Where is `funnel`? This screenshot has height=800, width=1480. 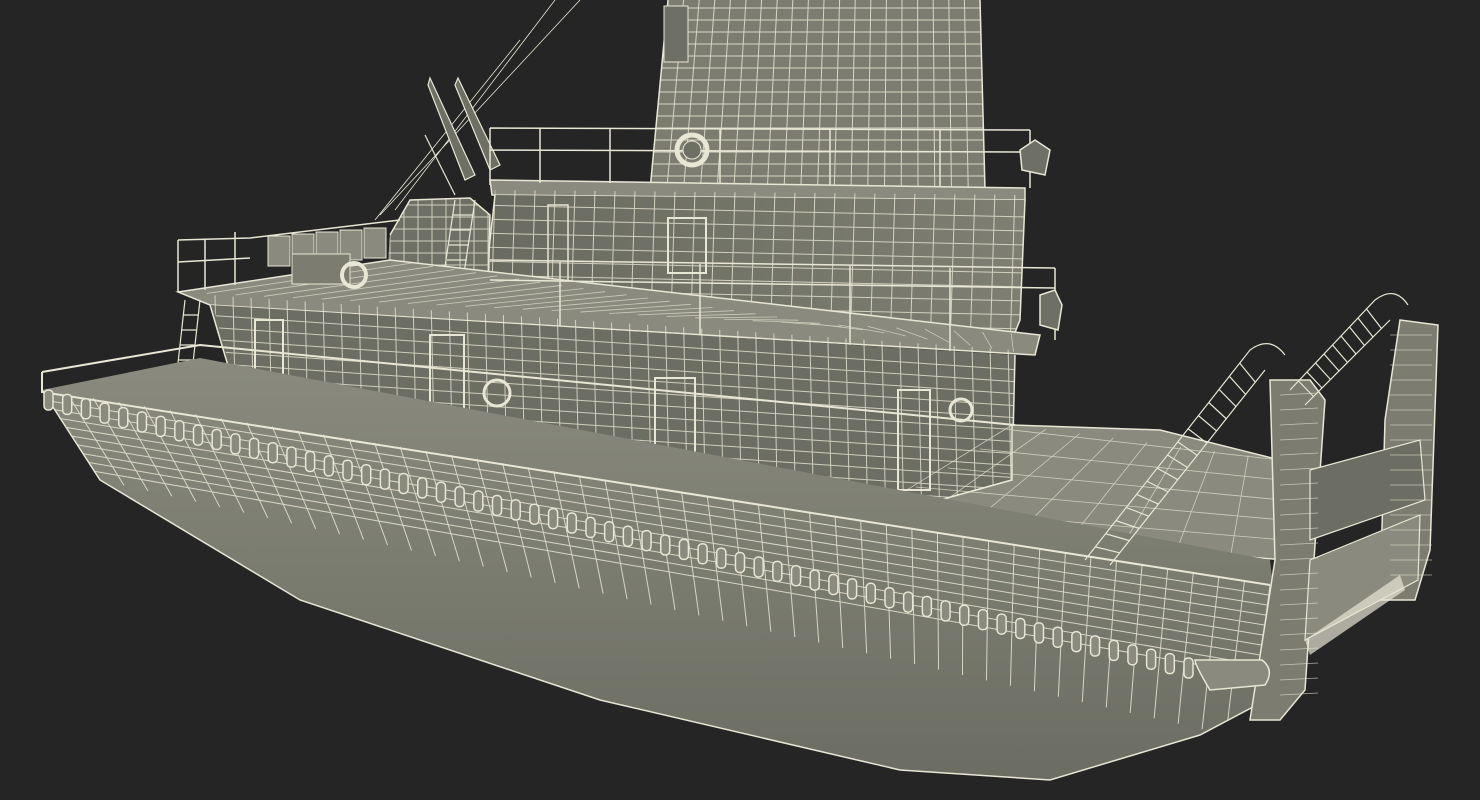 funnel is located at coordinates (817, 95).